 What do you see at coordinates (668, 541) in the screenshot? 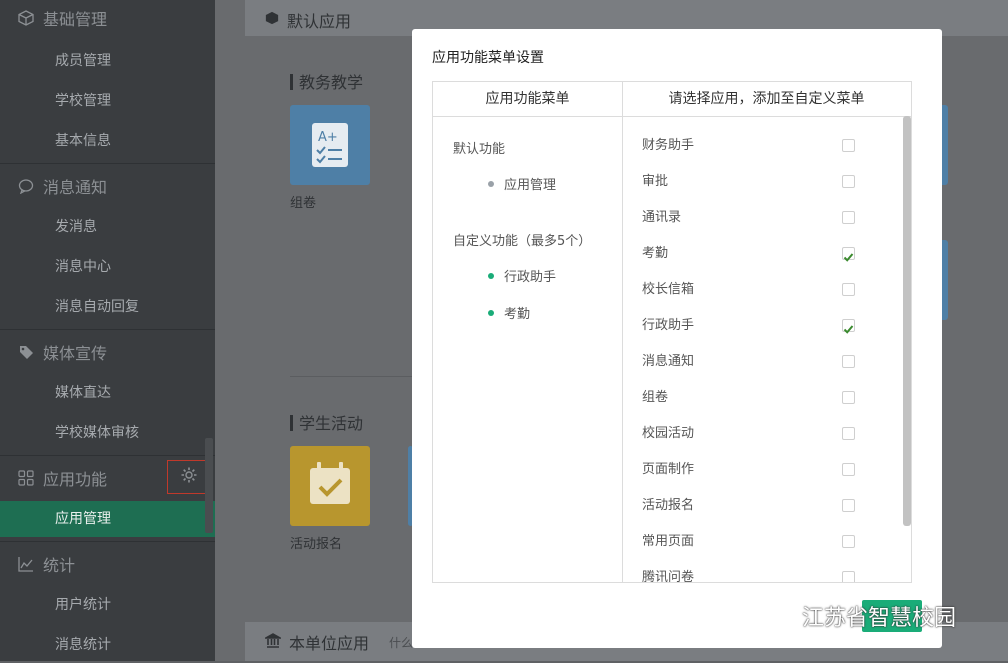
I see `app-option-label: 常用页面` at bounding box center [668, 541].